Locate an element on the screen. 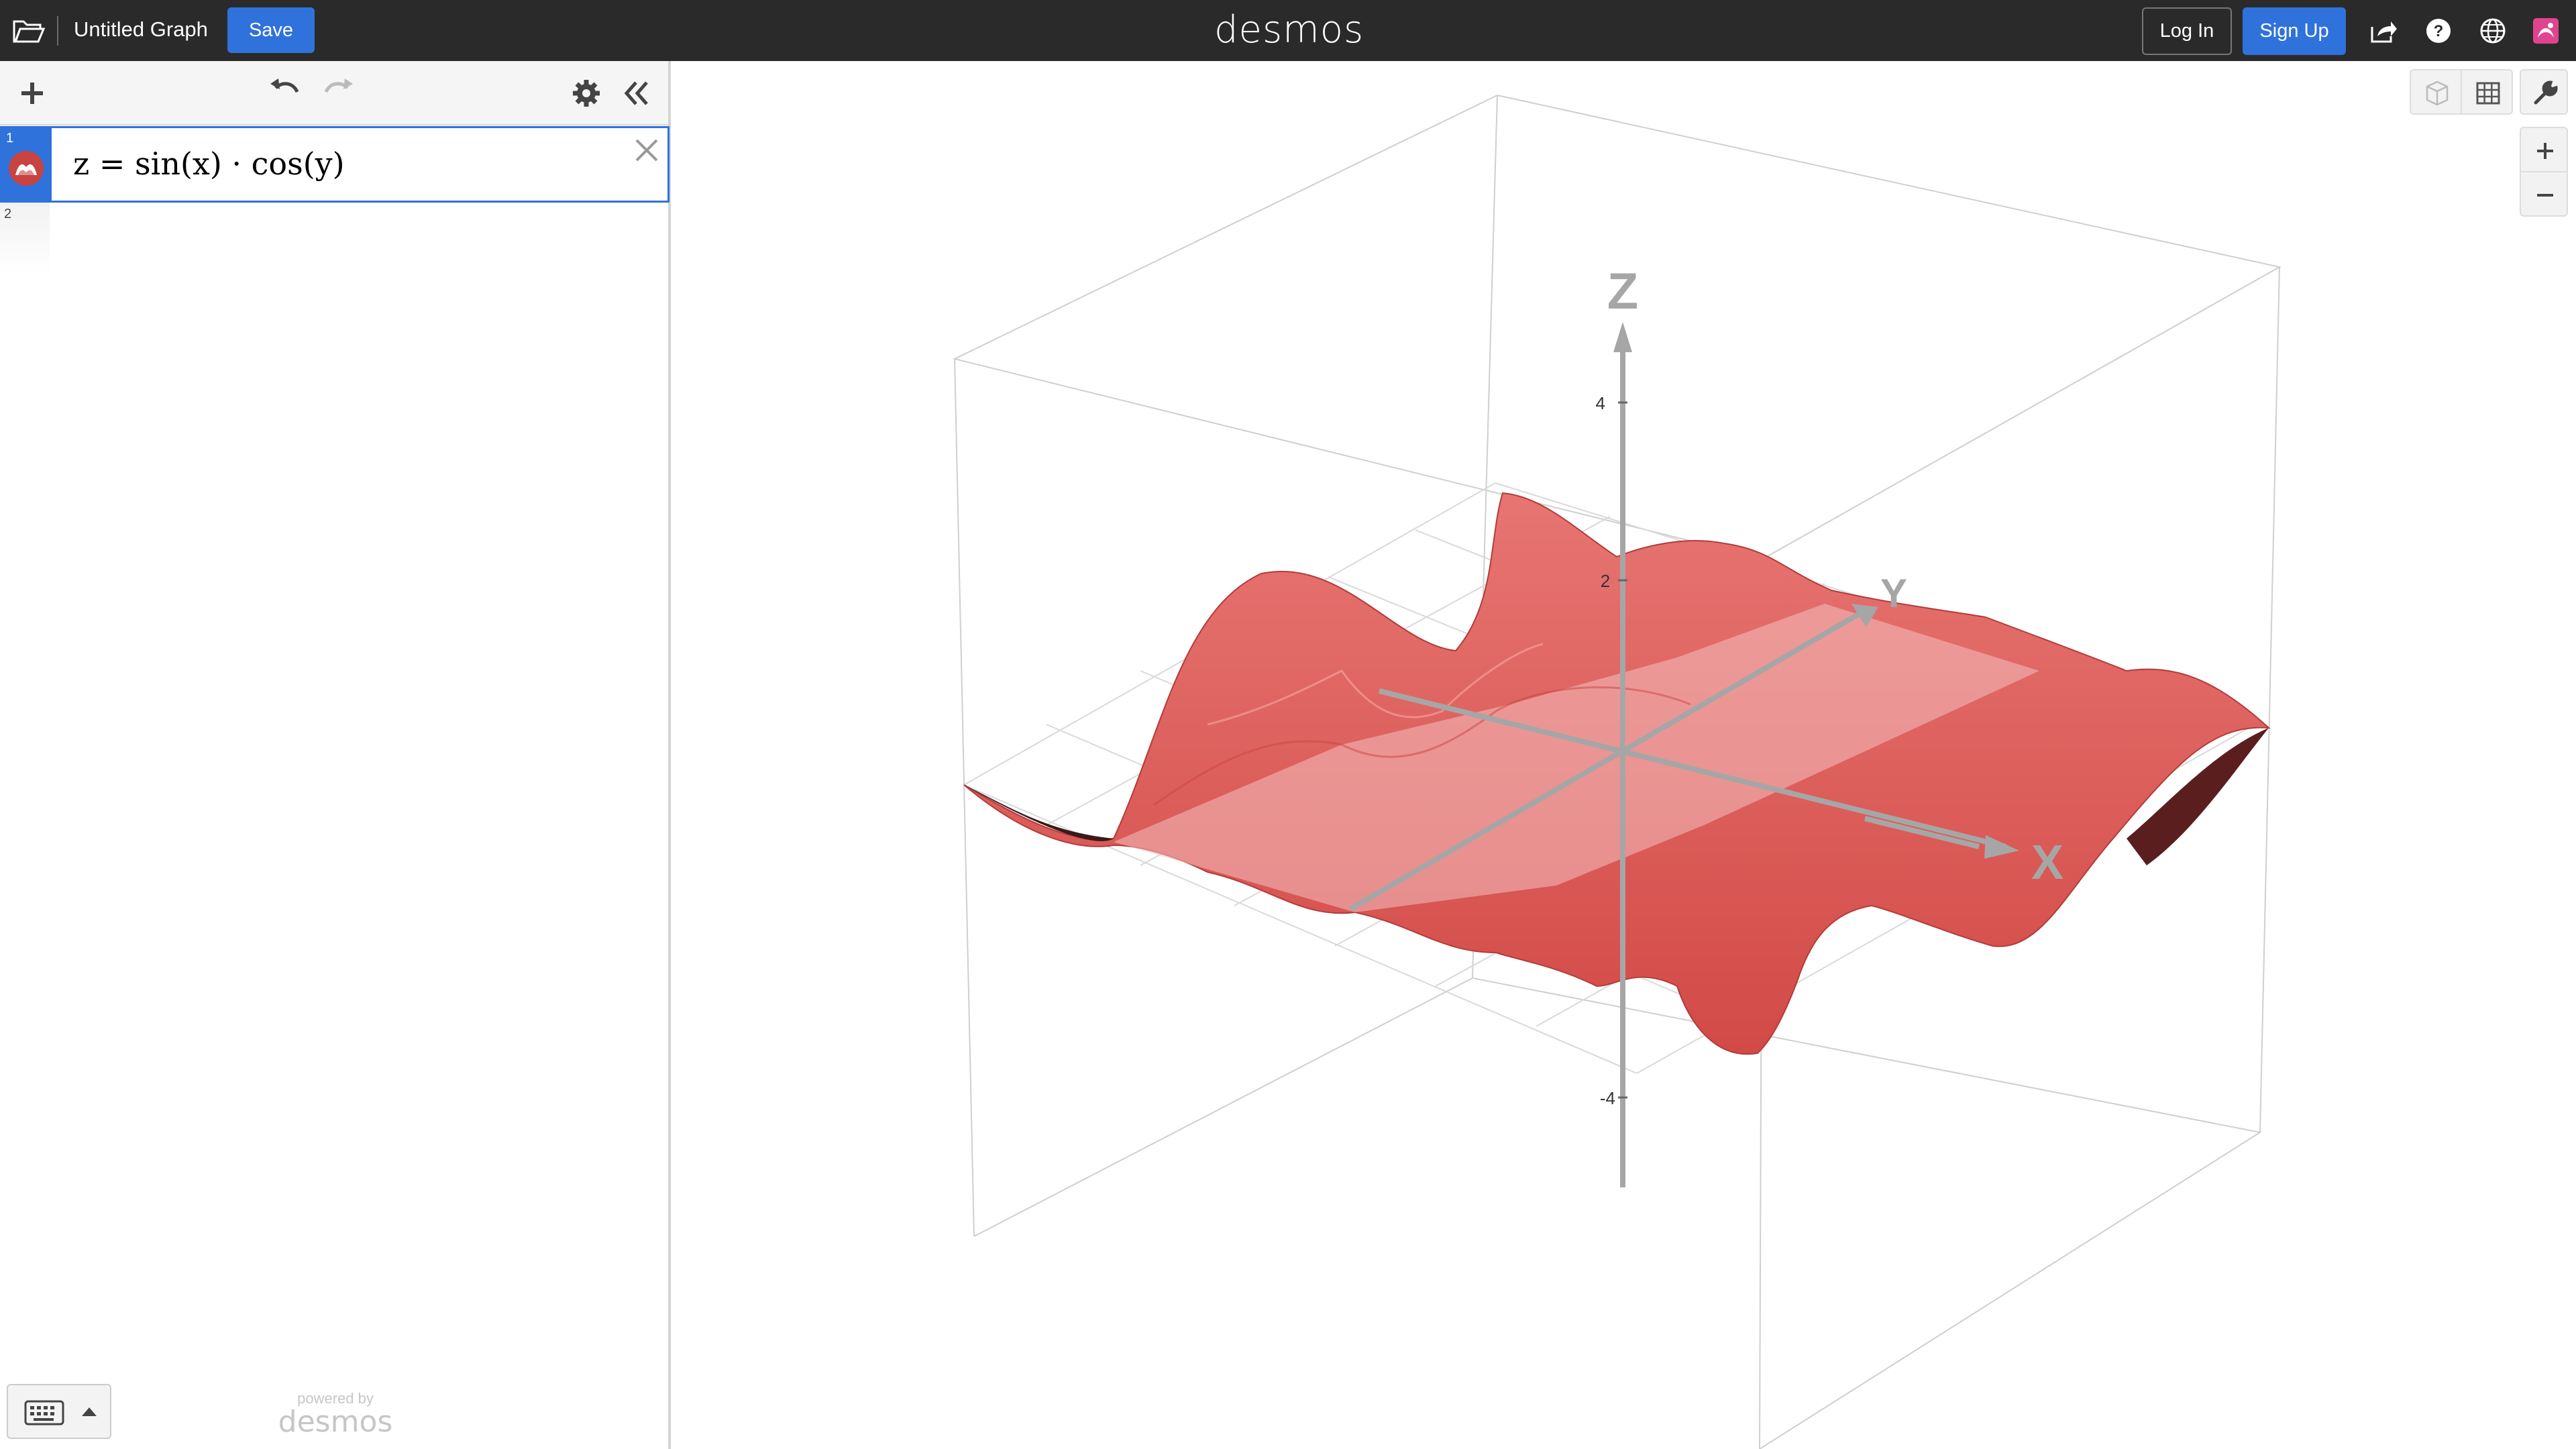 This screenshot has width=2576, height=1449. share-icon is located at coordinates (2383, 31).